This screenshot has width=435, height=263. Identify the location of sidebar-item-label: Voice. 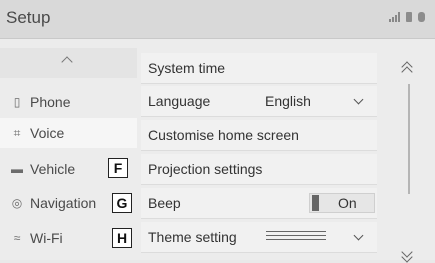
(47, 133).